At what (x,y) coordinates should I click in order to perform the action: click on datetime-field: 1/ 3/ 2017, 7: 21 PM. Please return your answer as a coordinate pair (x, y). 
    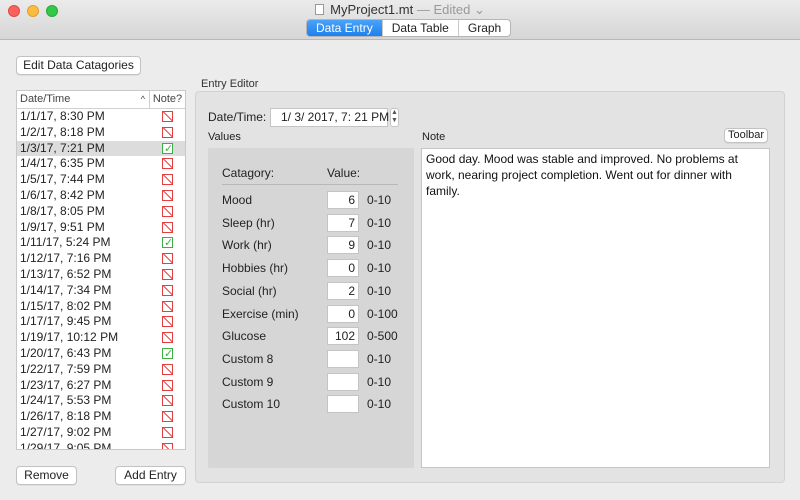
    Looking at the image, I should click on (329, 117).